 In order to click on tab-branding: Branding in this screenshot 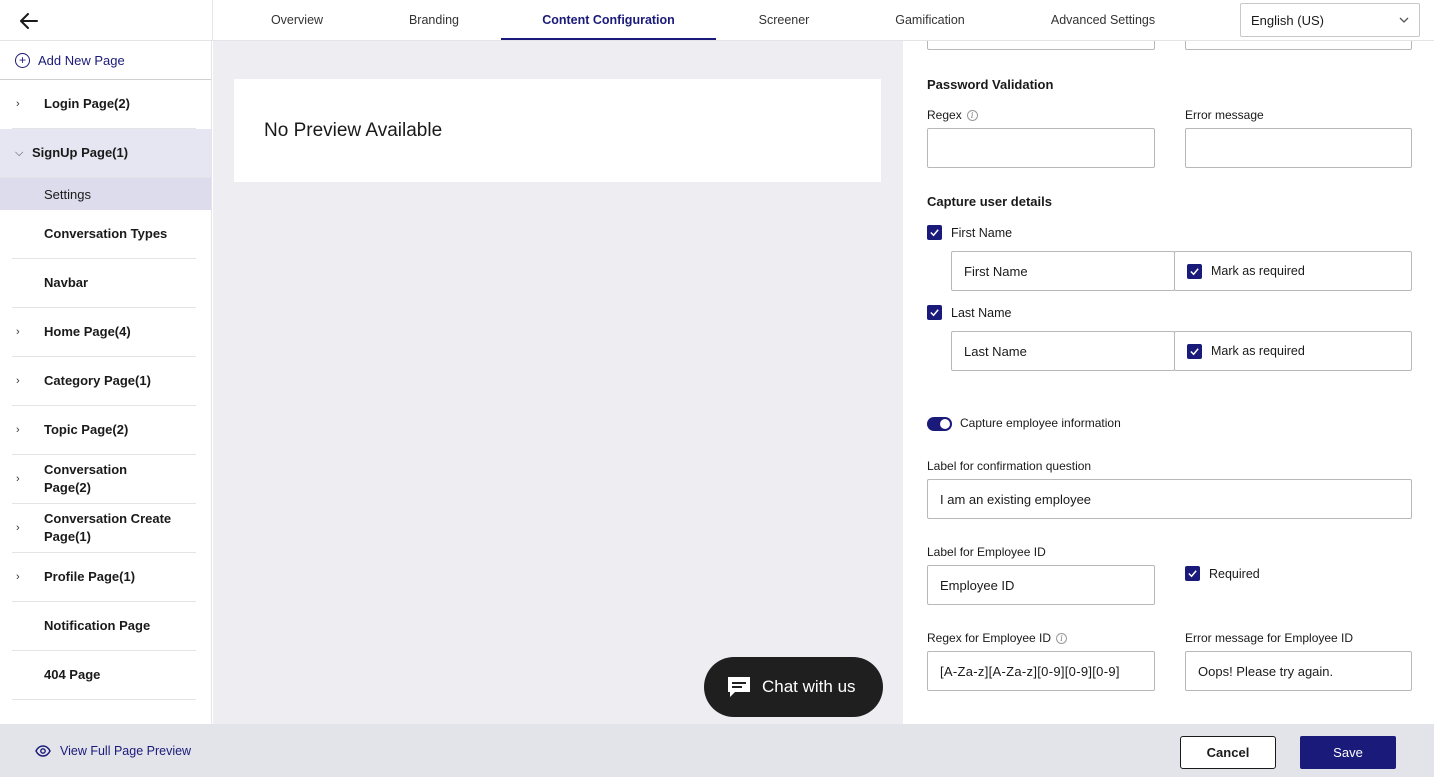, I will do `click(434, 20)`.